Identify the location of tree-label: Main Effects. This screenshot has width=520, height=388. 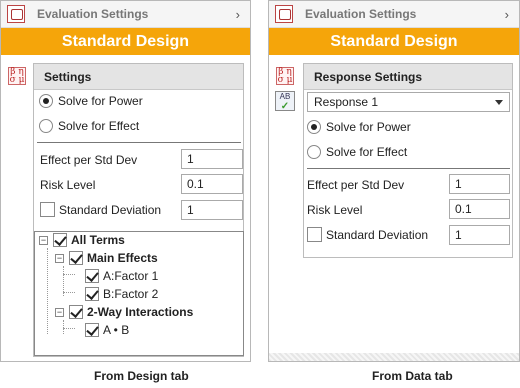
(122, 258).